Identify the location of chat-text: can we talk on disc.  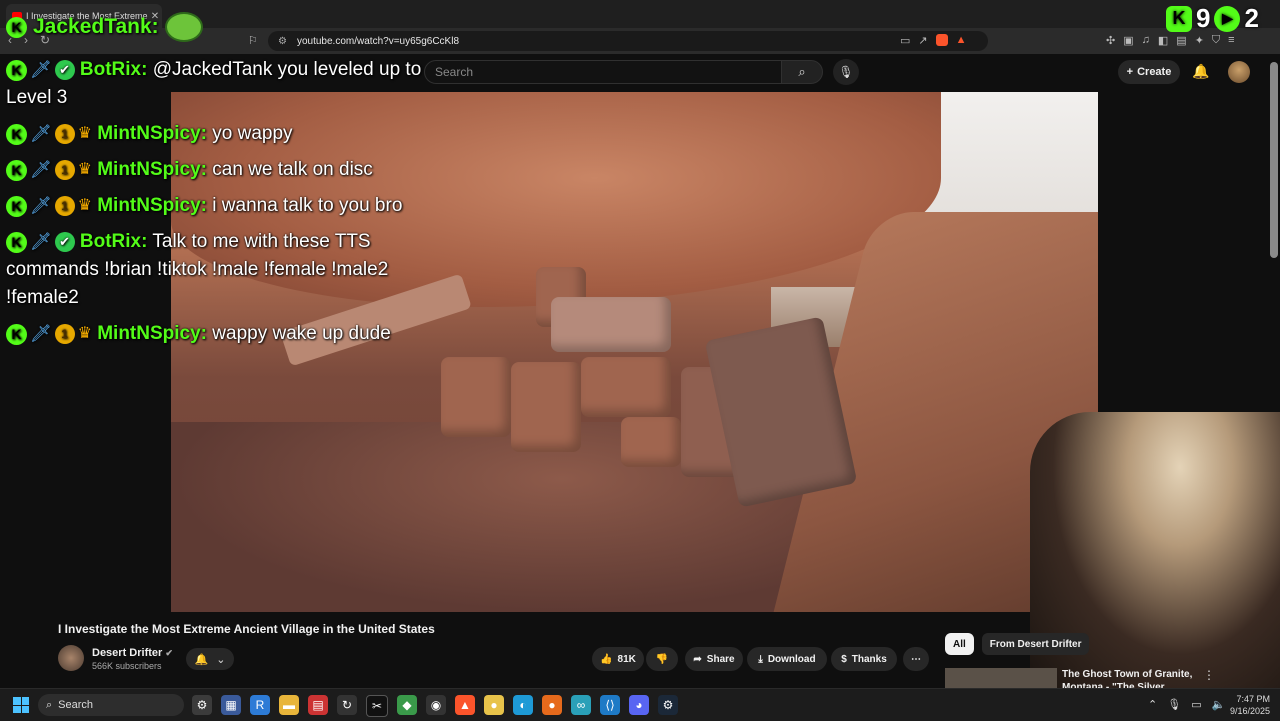
(292, 170).